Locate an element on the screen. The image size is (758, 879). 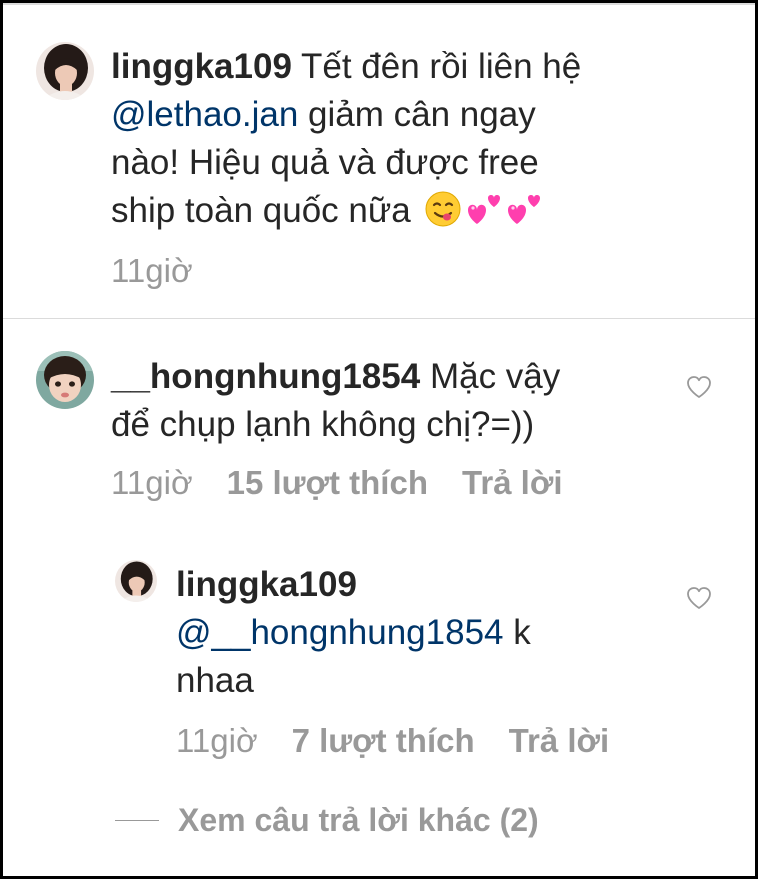
reply-username: linggka109 is located at coordinates (416, 585).